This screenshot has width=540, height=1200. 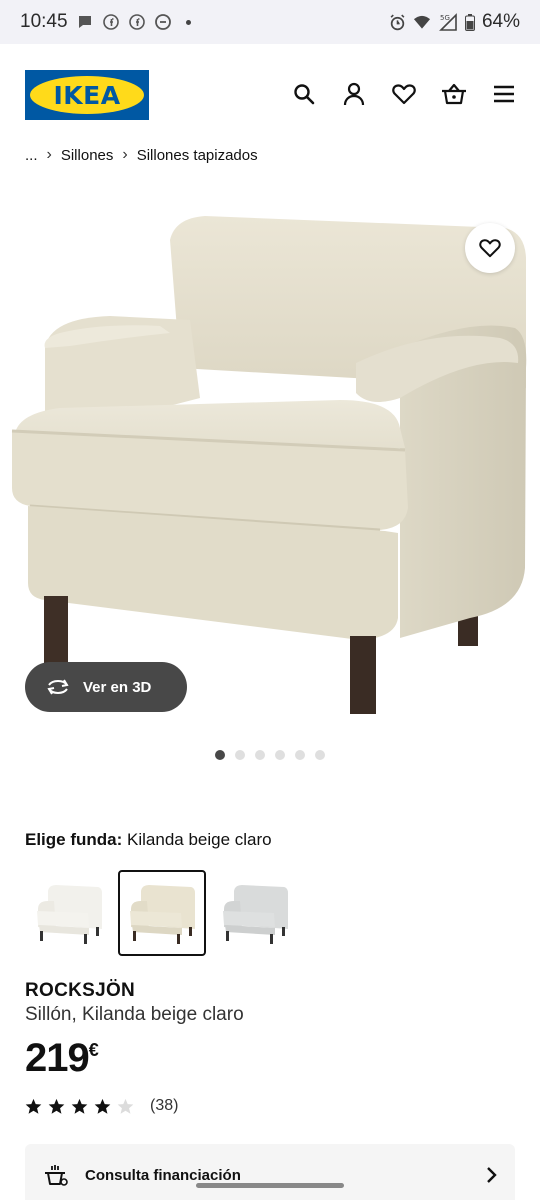 I want to click on alarm-icon, so click(x=398, y=22).